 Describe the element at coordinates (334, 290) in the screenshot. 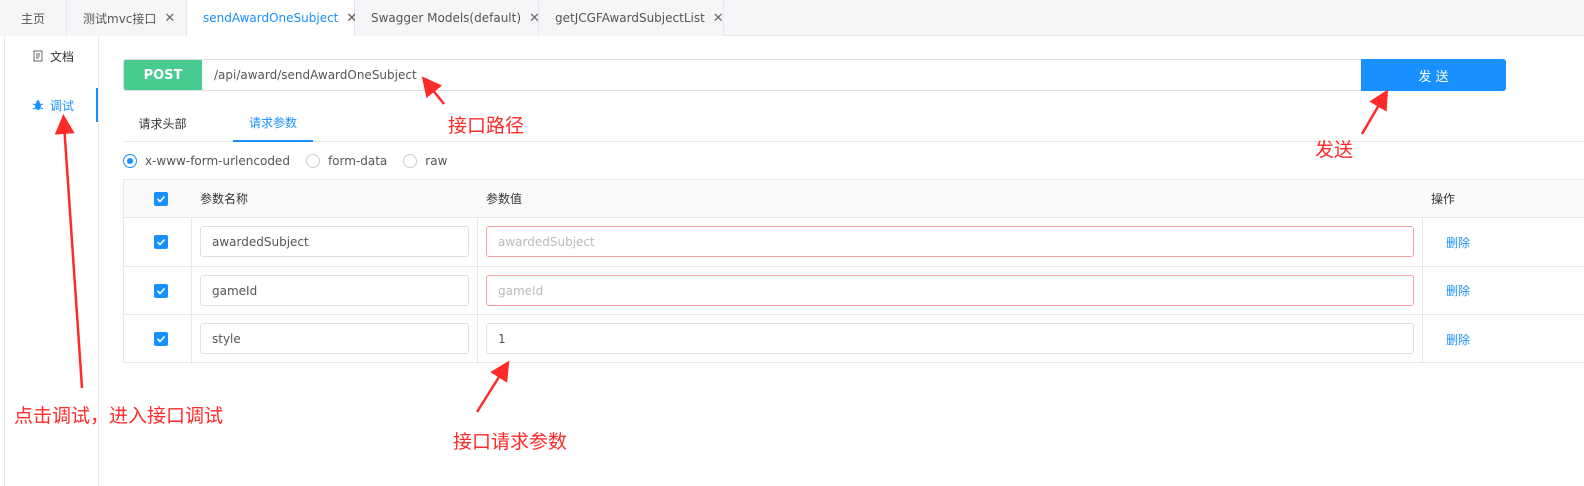

I see `param-name-input: gameId` at that location.